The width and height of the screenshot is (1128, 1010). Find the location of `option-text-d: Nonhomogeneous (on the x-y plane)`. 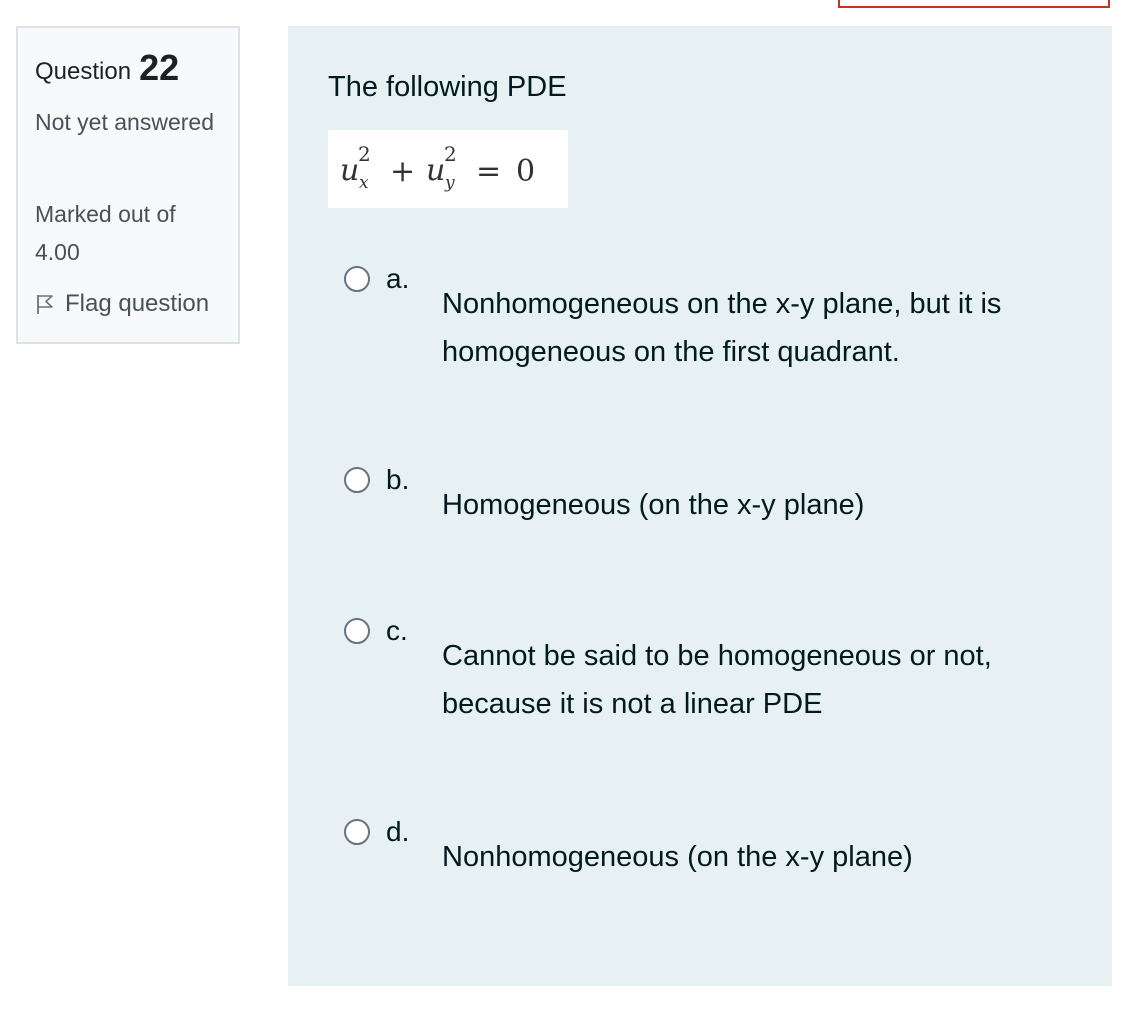

option-text-d: Nonhomogeneous (on the x-y plane) is located at coordinates (772, 857).